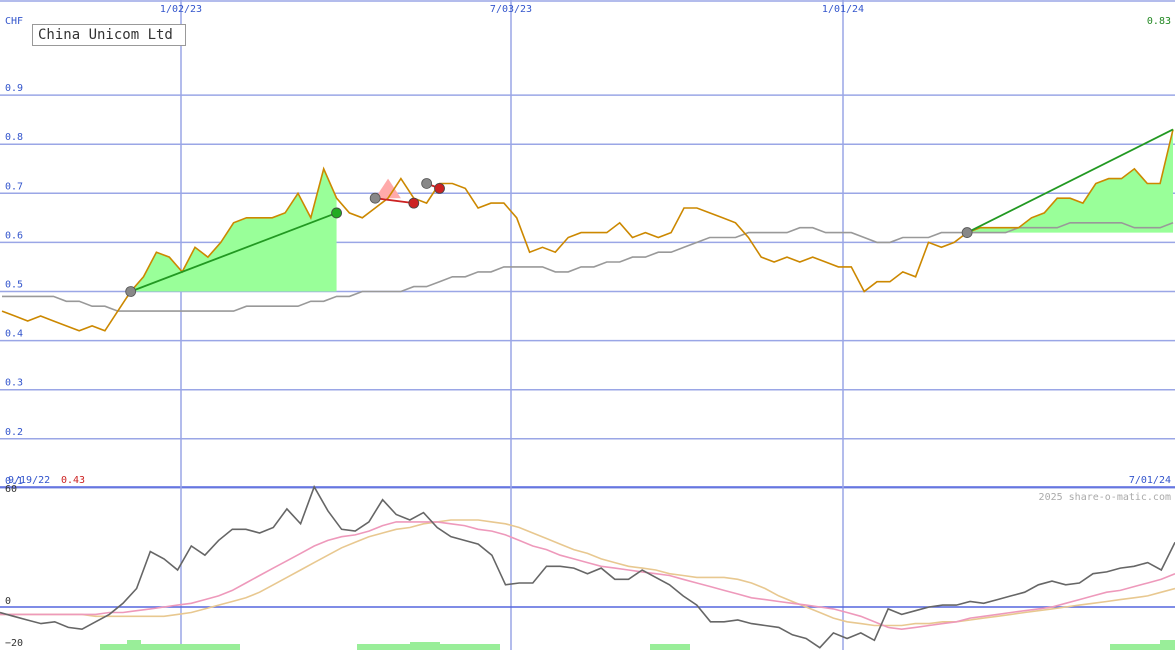 The height and width of the screenshot is (650, 1175). Describe the element at coordinates (14, 235) in the screenshot. I see `y-tick-label: 0.6` at that location.